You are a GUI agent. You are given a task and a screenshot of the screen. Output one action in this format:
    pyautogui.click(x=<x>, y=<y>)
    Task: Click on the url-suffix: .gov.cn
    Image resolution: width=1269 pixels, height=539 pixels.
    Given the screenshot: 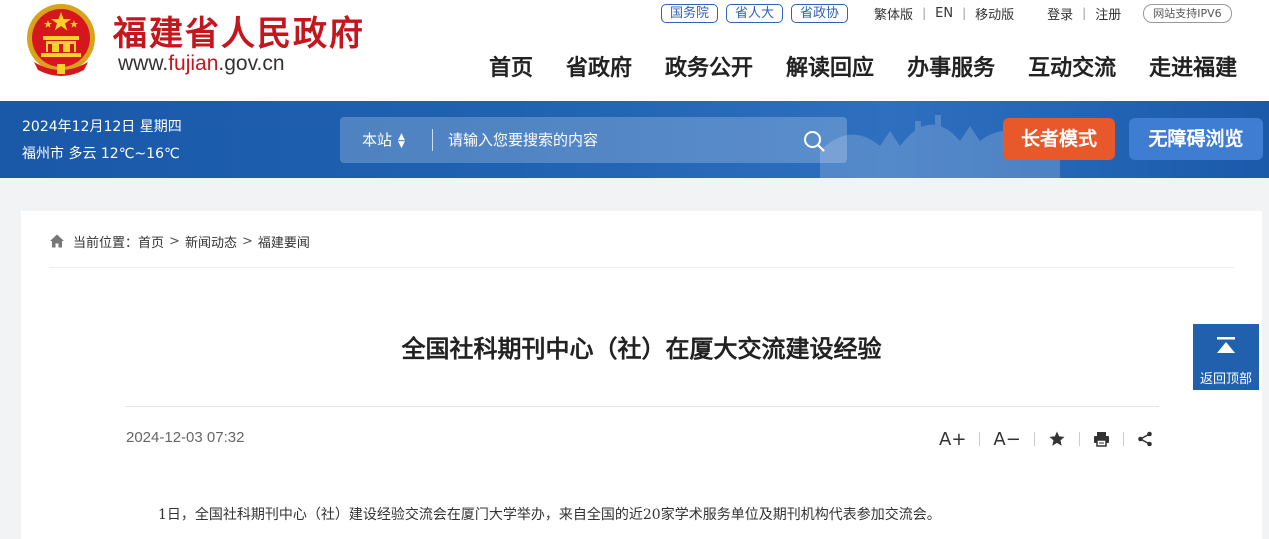 What is the action you would take?
    pyautogui.click(x=251, y=63)
    